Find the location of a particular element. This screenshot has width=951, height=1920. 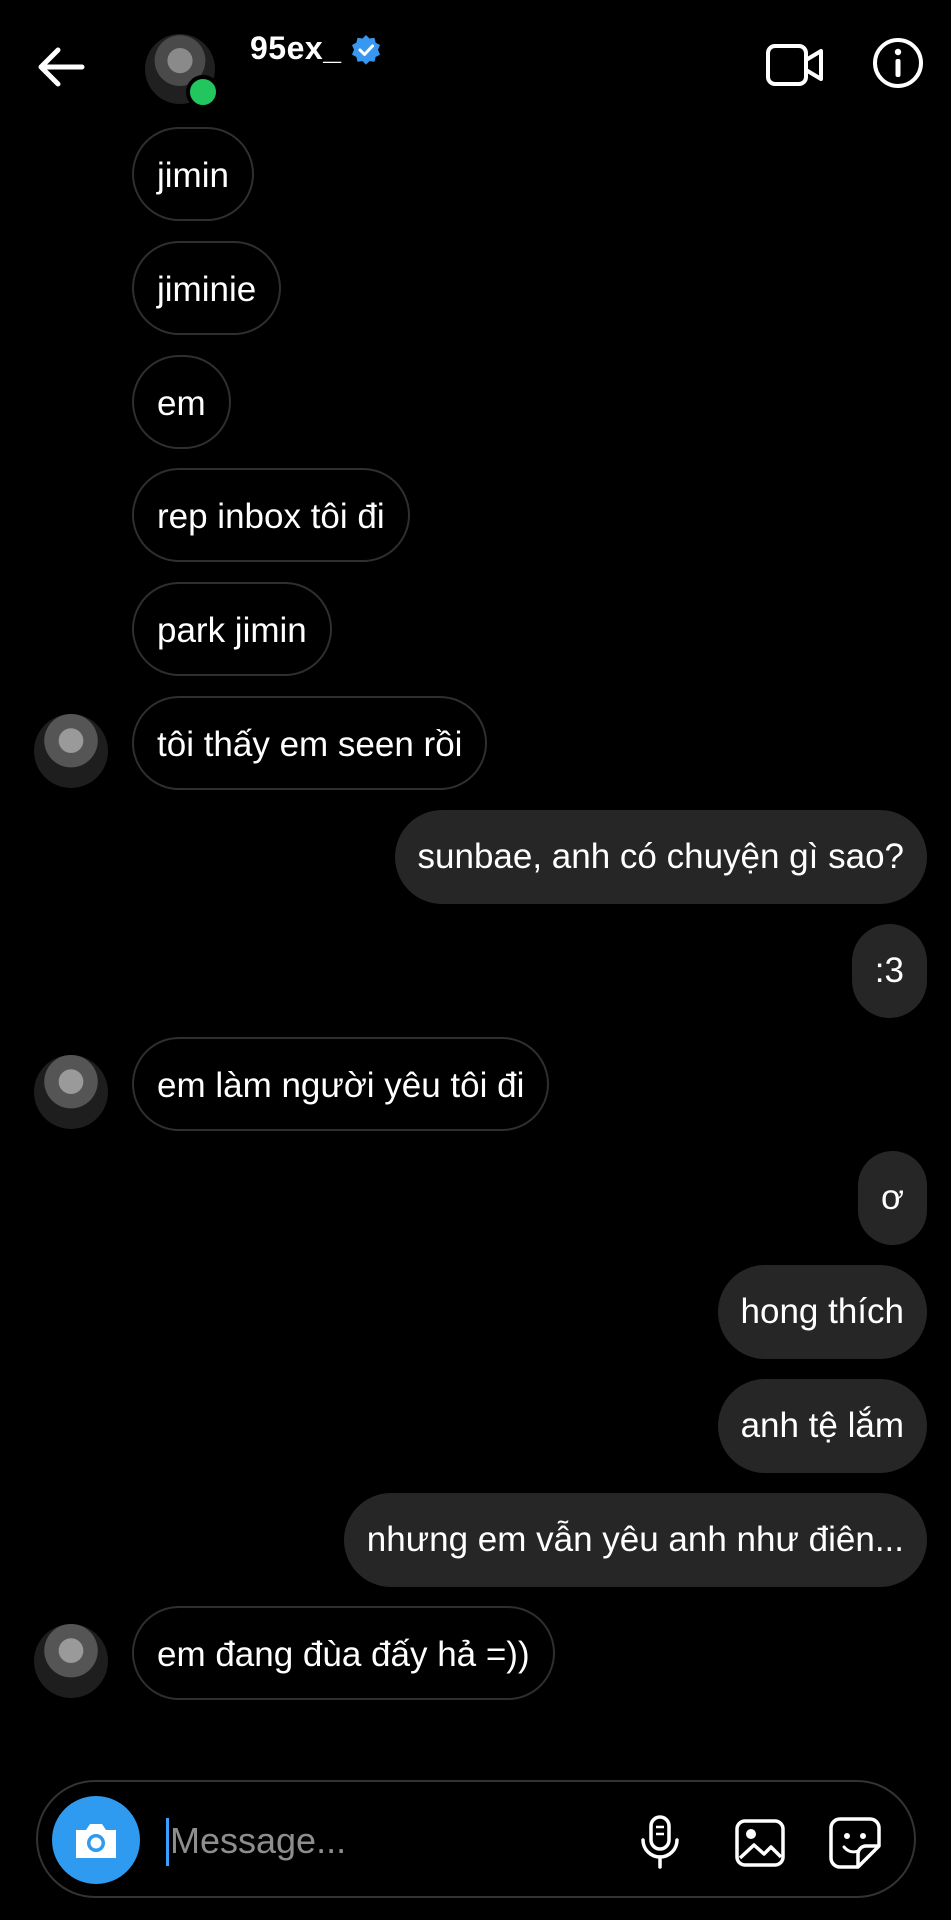

info-icon is located at coordinates (898, 63).